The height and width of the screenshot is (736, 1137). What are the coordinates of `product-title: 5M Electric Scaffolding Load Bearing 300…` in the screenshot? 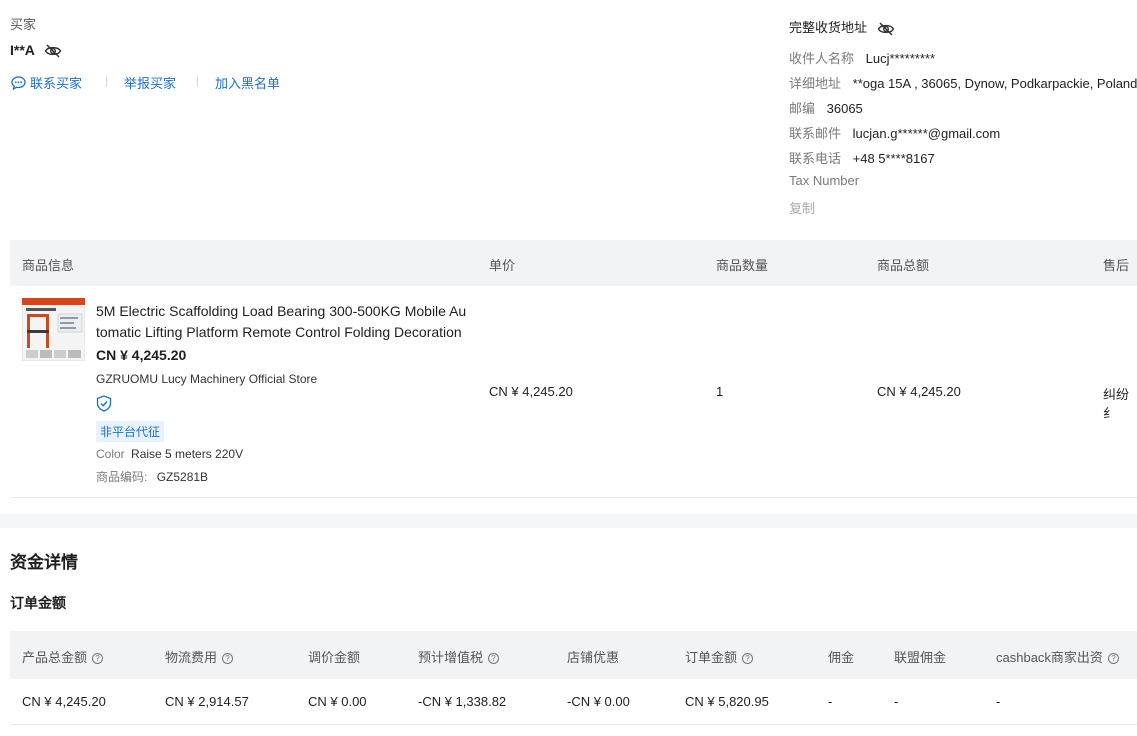 It's located at (281, 322).